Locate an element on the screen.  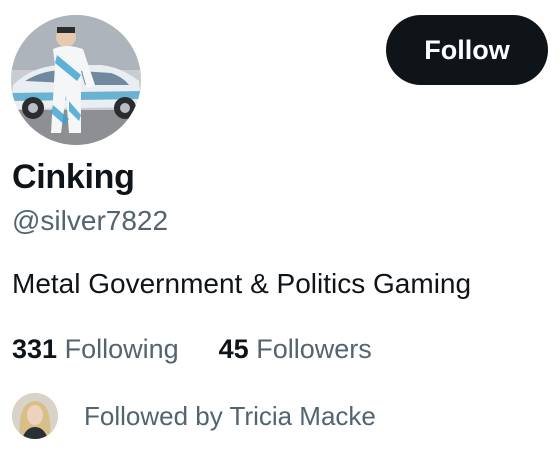
profile-photo-icon is located at coordinates (76, 80).